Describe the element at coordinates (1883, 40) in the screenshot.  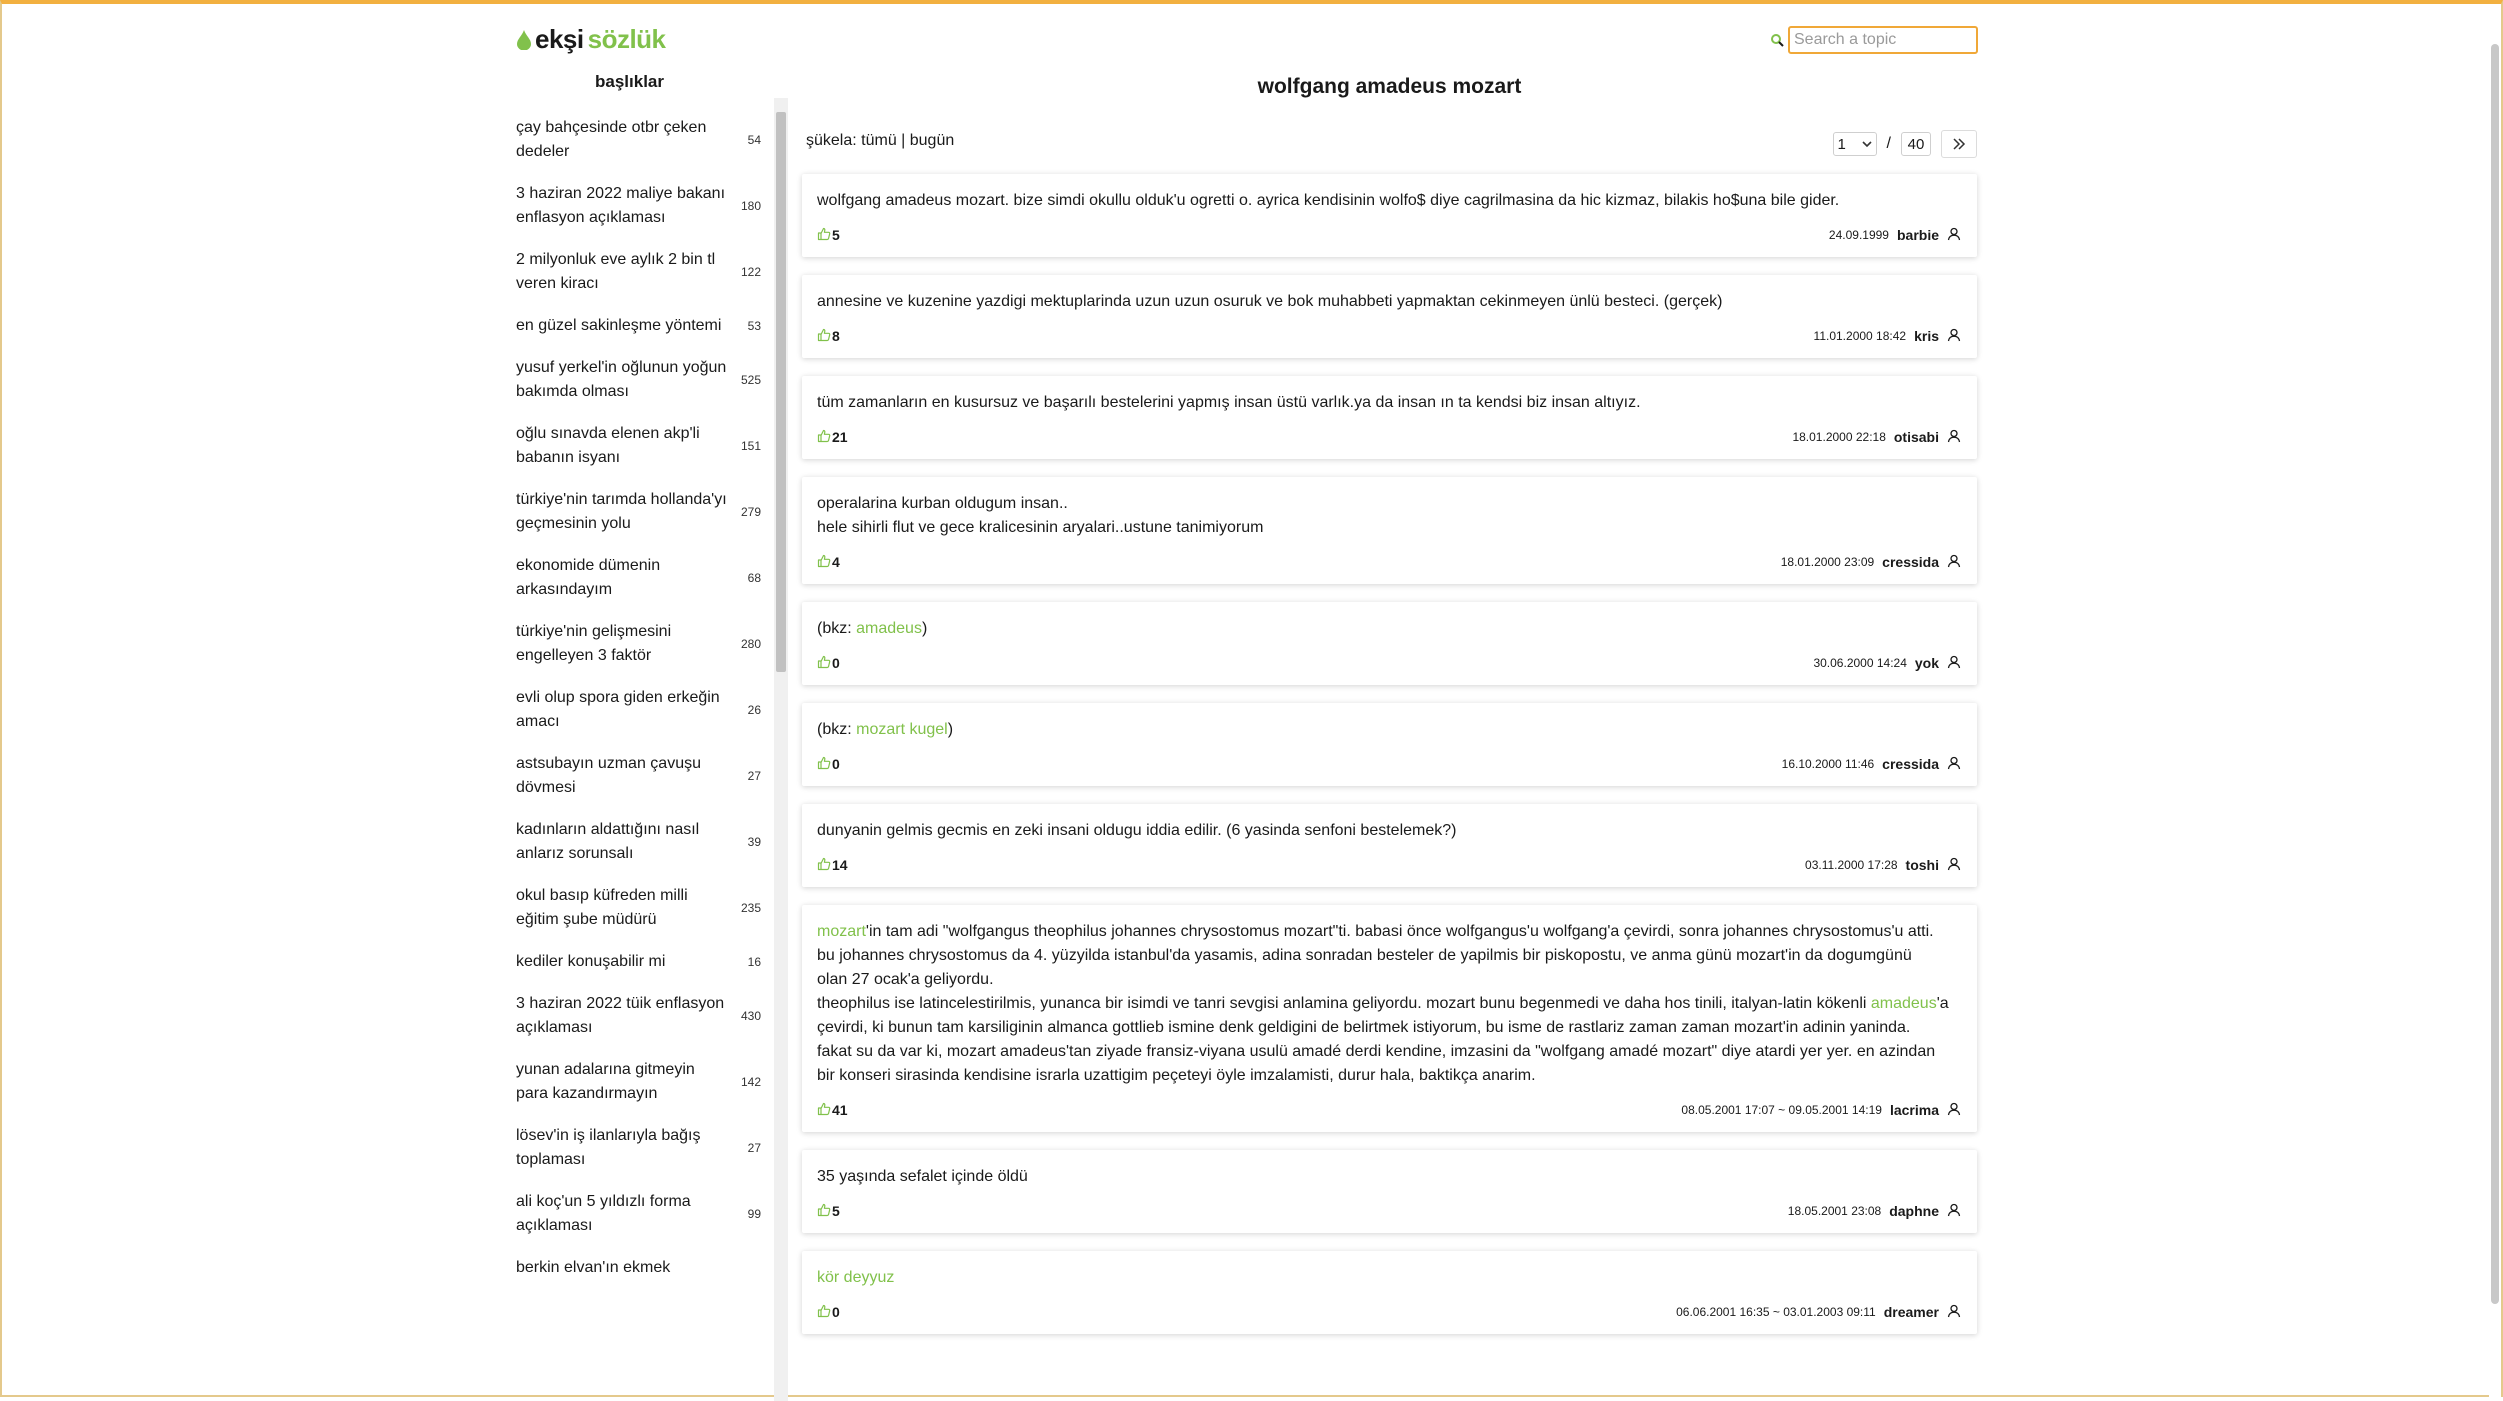
I see `search-input` at that location.